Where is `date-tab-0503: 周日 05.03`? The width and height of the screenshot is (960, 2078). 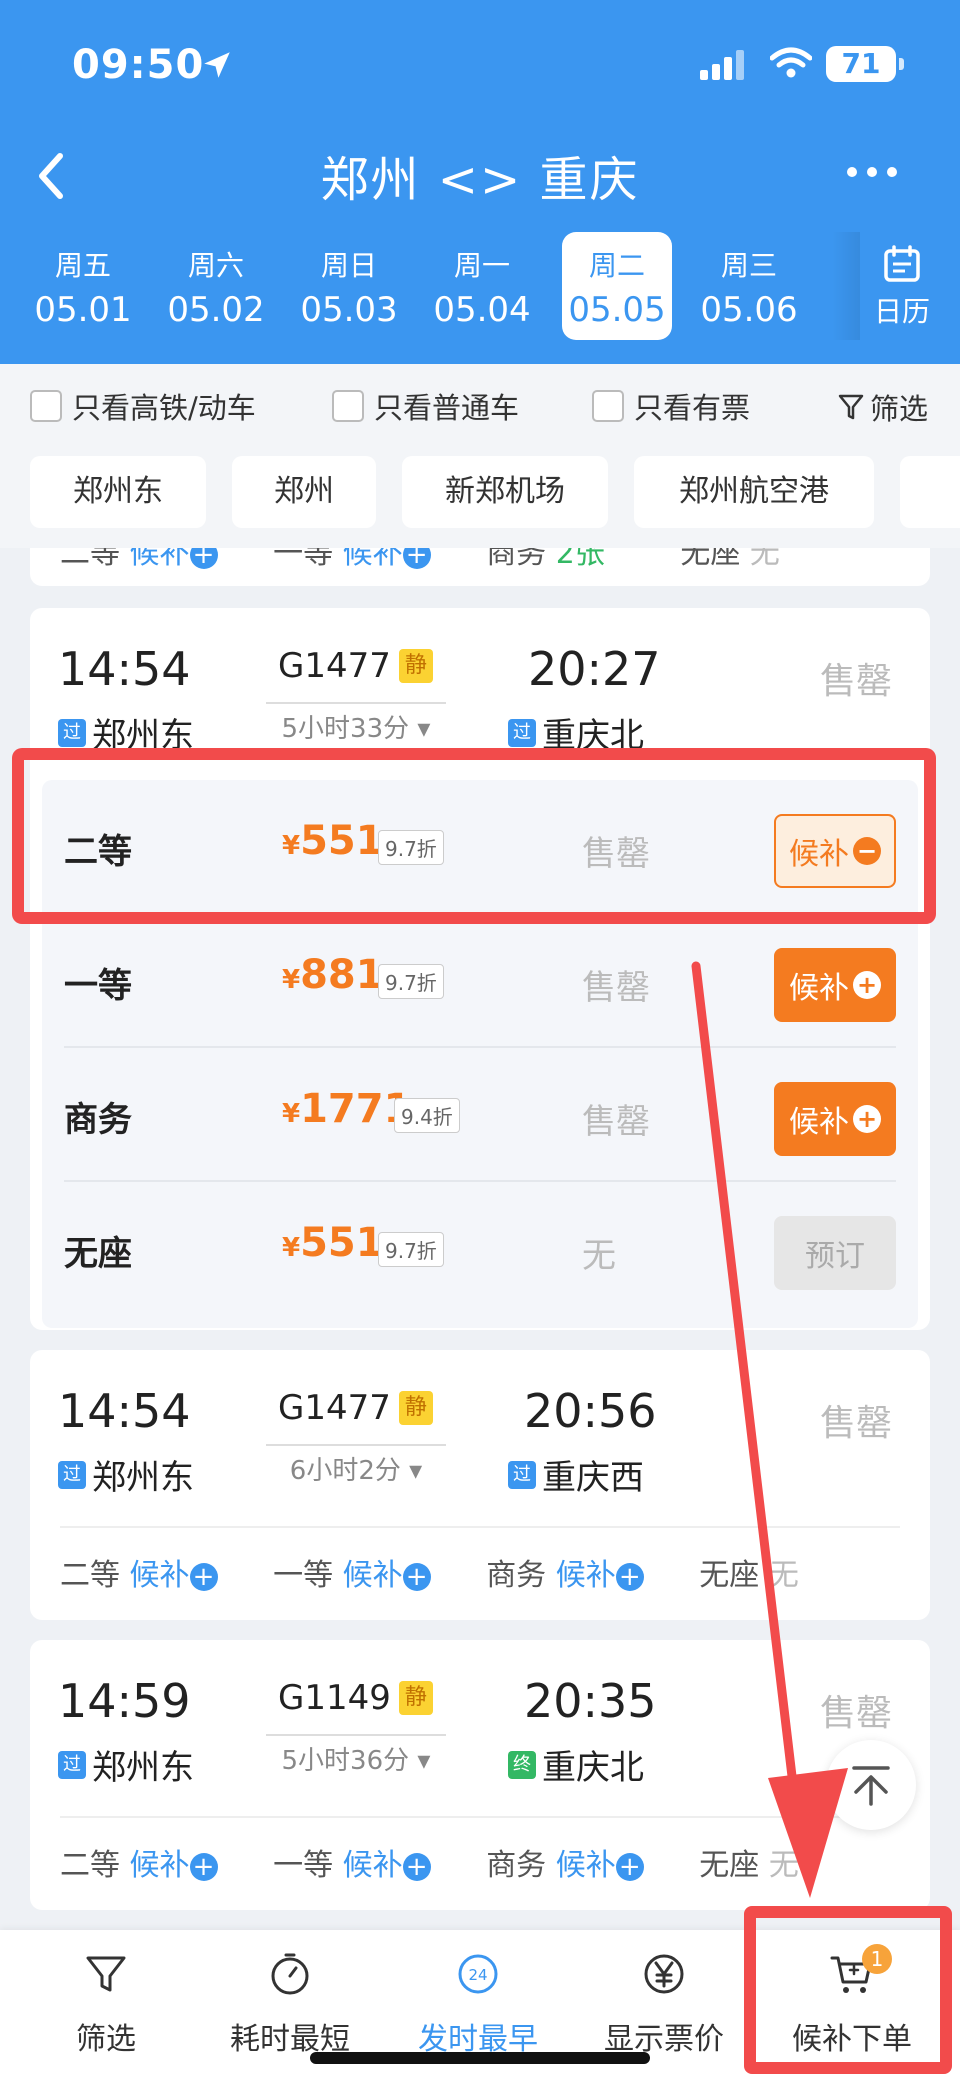 date-tab-0503: 周日 05.03 is located at coordinates (349, 286).